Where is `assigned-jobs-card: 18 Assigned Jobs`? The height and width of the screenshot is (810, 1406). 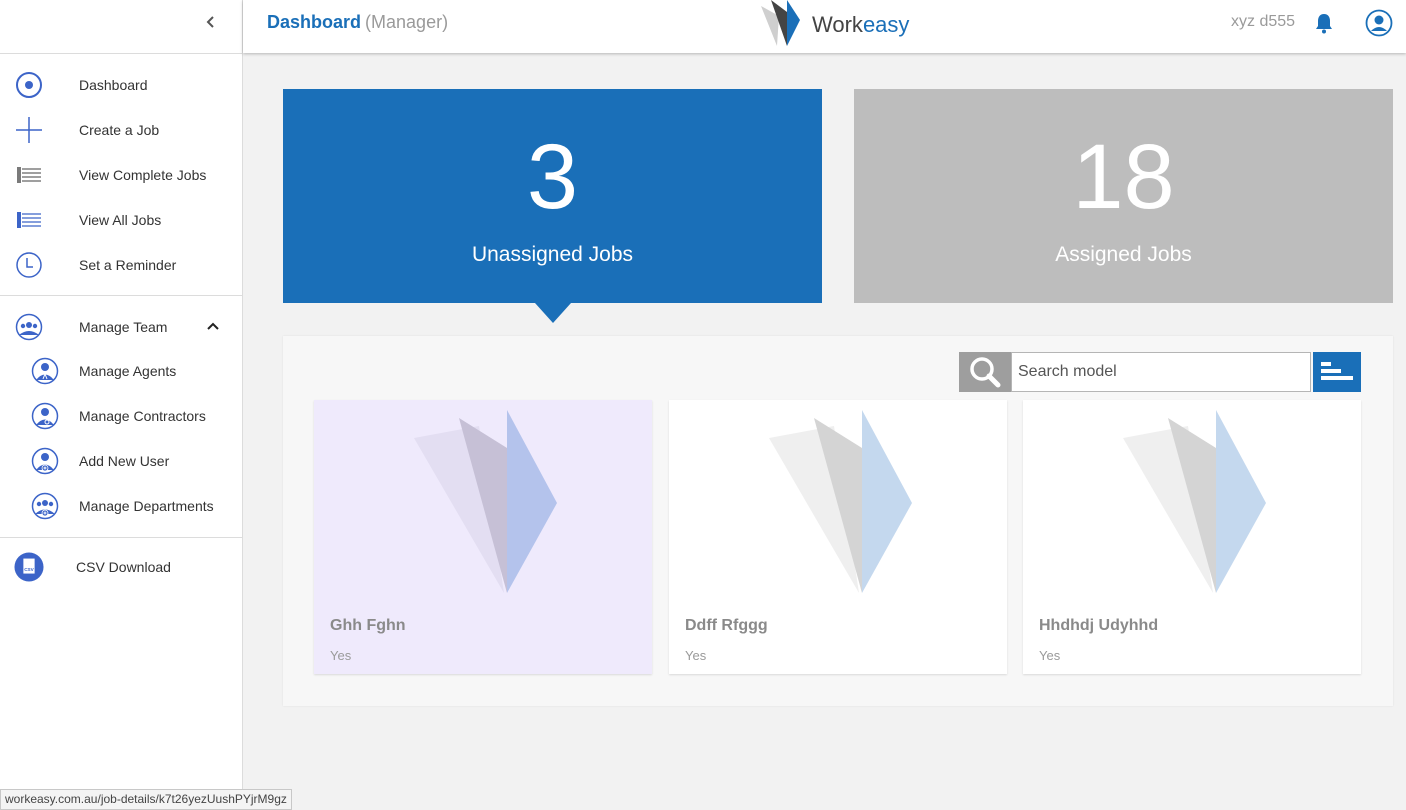 assigned-jobs-card: 18 Assigned Jobs is located at coordinates (1123, 196).